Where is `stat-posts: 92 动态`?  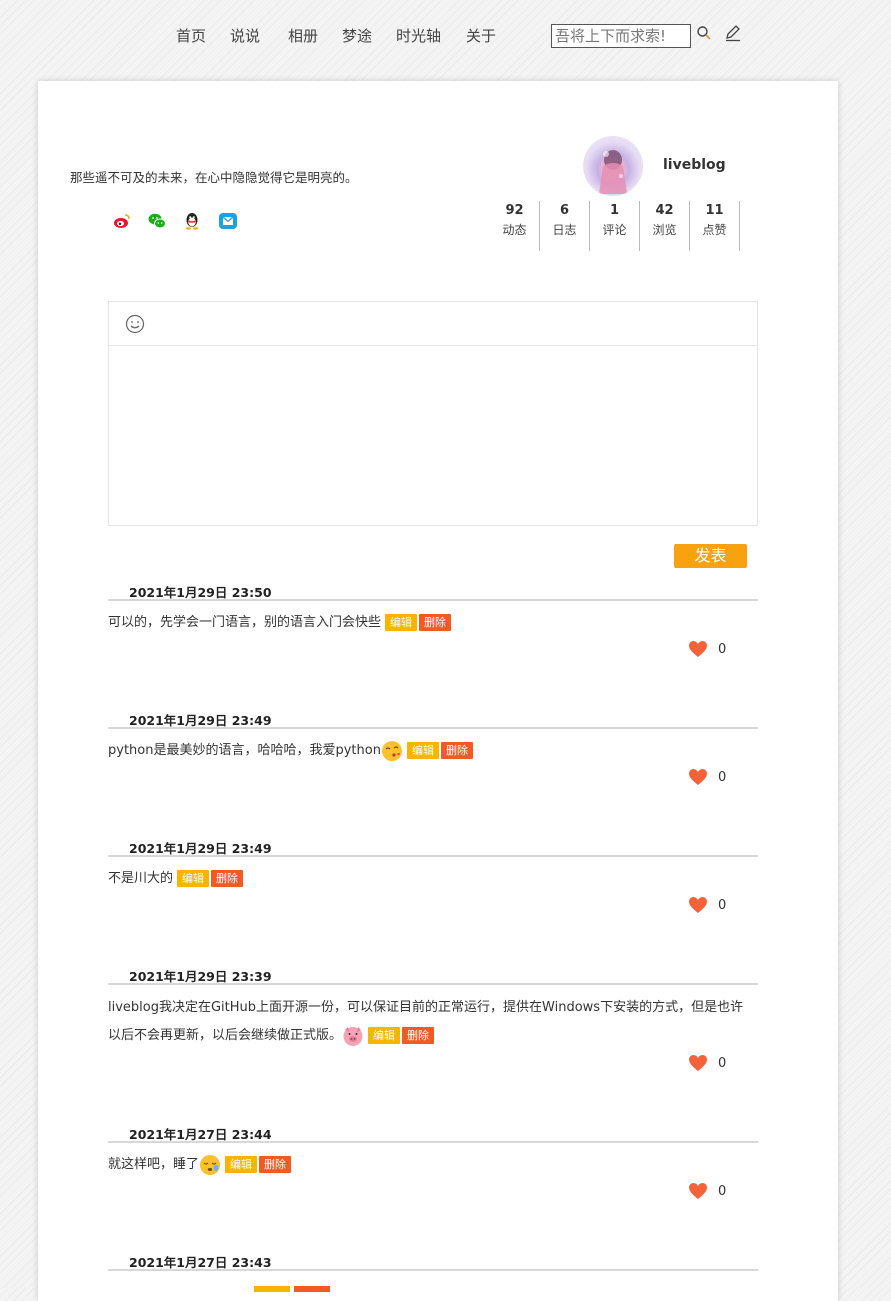 stat-posts: 92 动态 is located at coordinates (515, 226).